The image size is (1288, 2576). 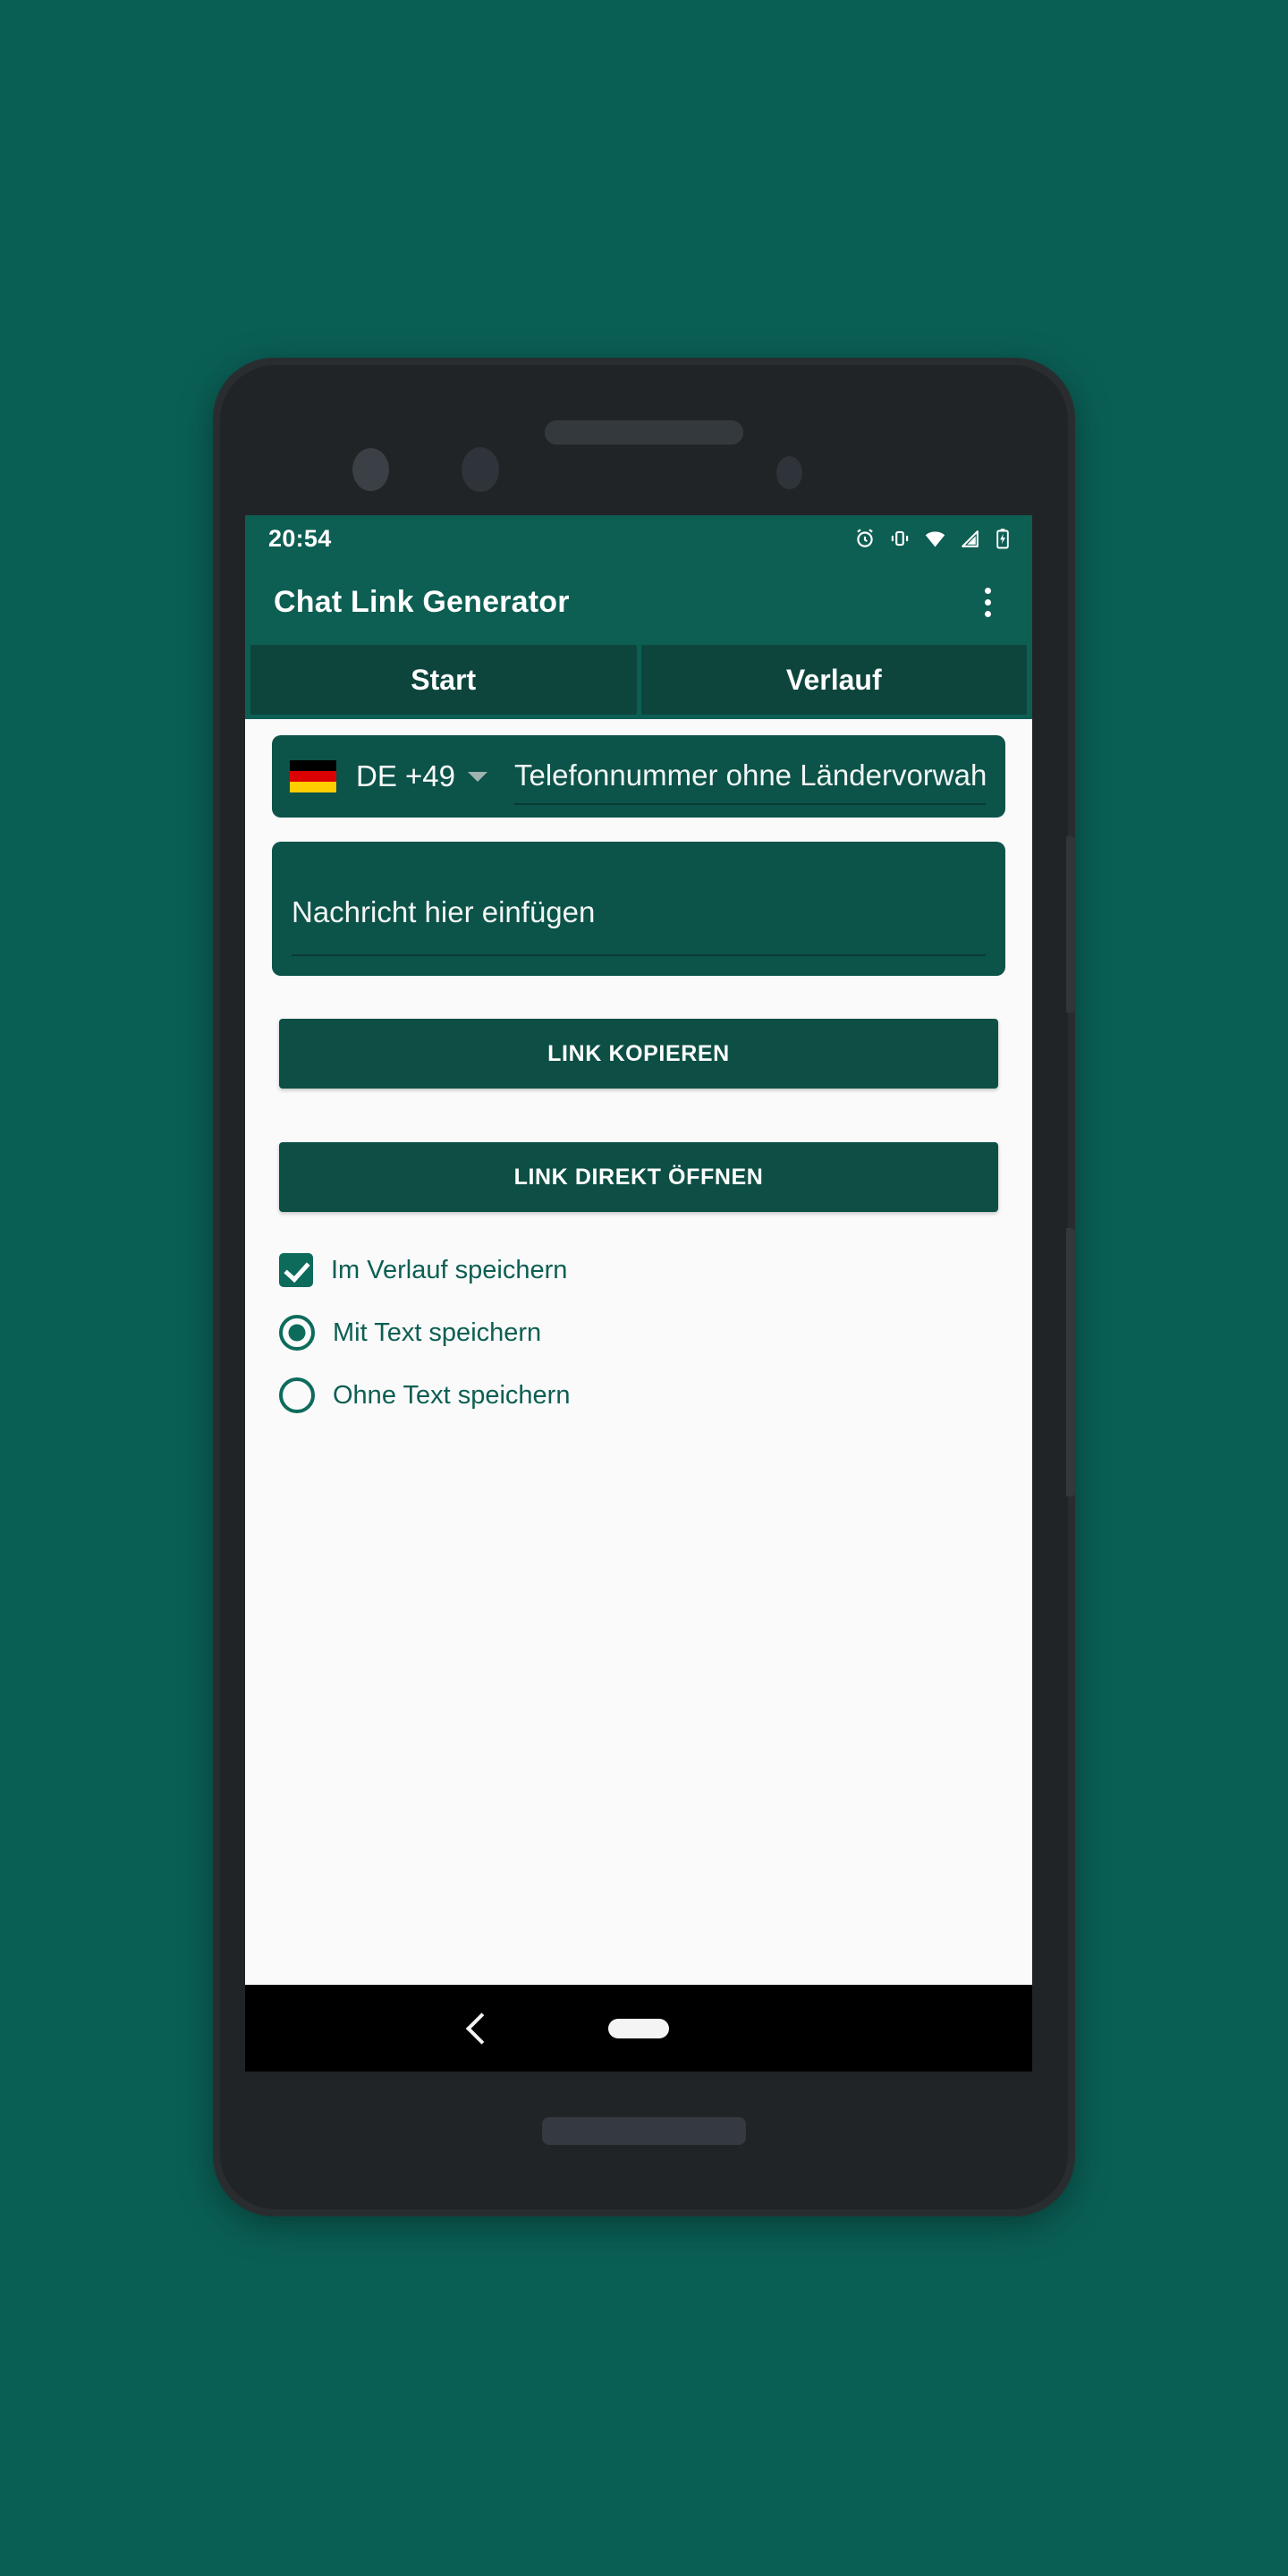 What do you see at coordinates (477, 776) in the screenshot?
I see `chevron-down-icon` at bounding box center [477, 776].